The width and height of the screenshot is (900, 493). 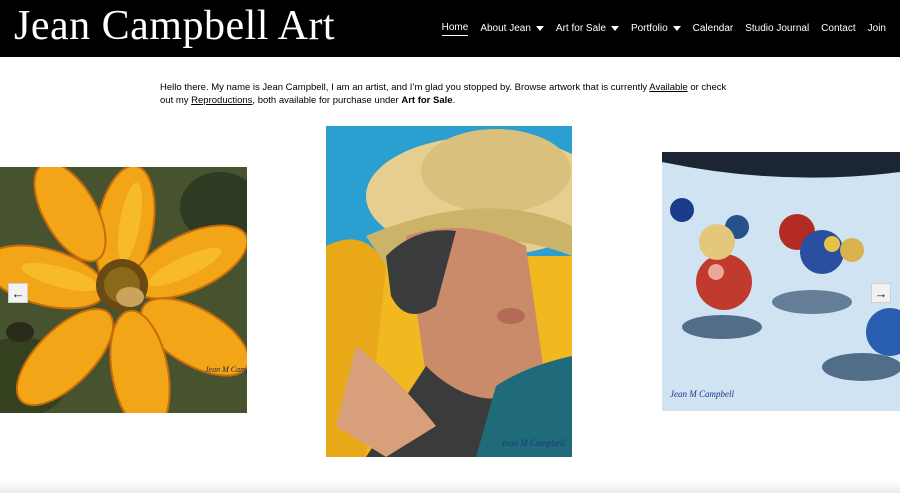 What do you see at coordinates (450, 487) in the screenshot?
I see `page-bottom-shadow` at bounding box center [450, 487].